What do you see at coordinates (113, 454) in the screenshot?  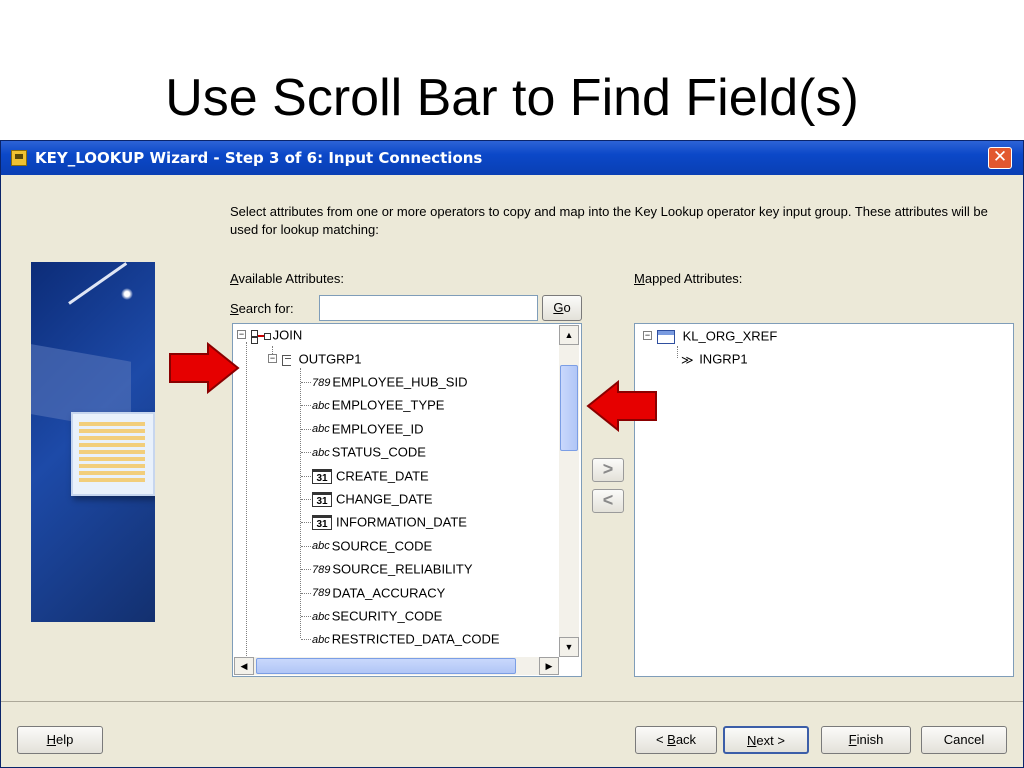 I see `spreadsheet-icon` at bounding box center [113, 454].